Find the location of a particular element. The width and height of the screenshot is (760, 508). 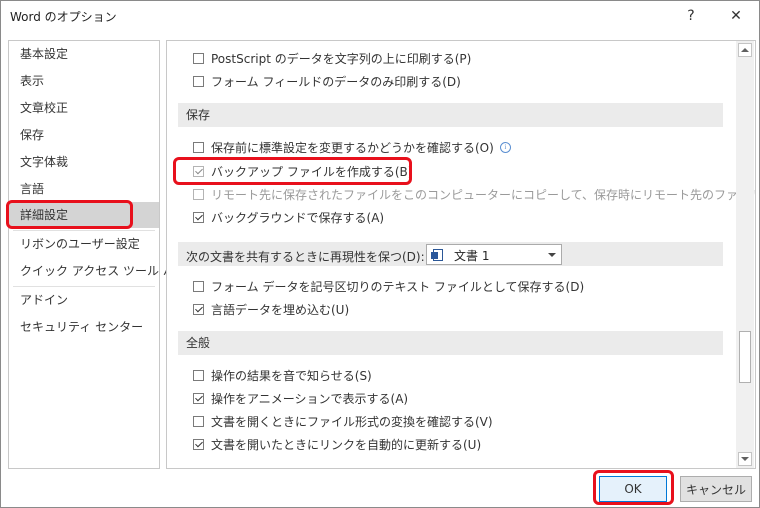

option-confirm-format-conversion: 文書を開くときにファイル形式の変換を確認する(V) is located at coordinates (343, 421).